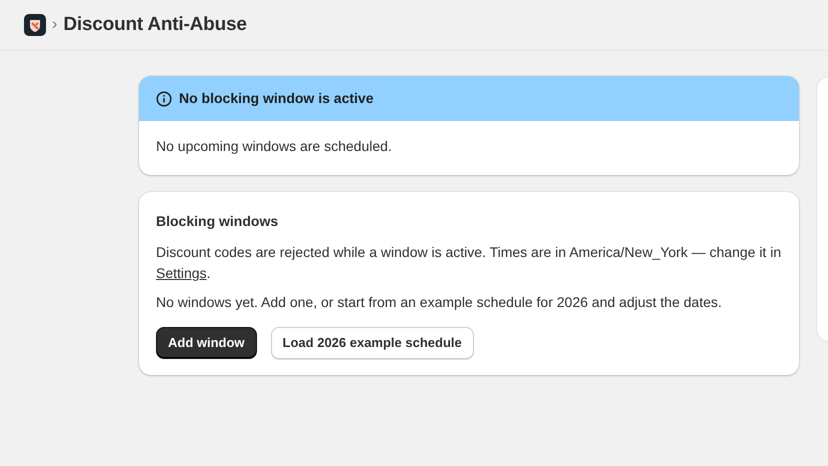 The width and height of the screenshot is (828, 466). Describe the element at coordinates (372, 342) in the screenshot. I see `load-schedule-button: Load 2026 example schedule` at that location.